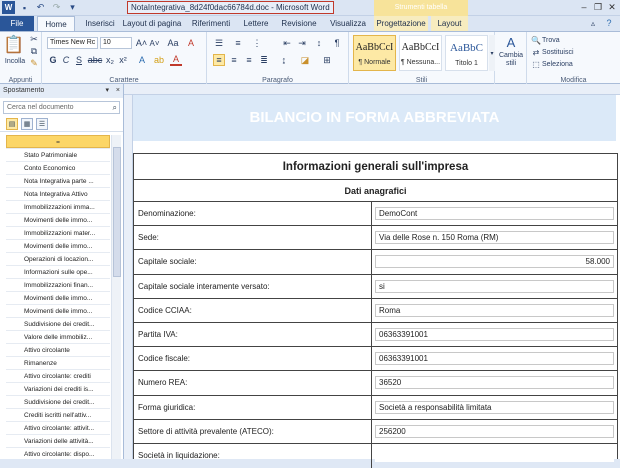 The width and height of the screenshot is (620, 468). What do you see at coordinates (14, 45) in the screenshot?
I see `paste-icon: 📋` at bounding box center [14, 45].